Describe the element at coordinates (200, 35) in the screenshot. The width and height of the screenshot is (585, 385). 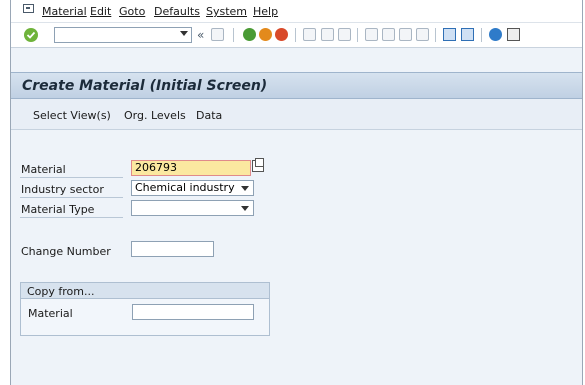
I see `collapse-icon: «` at that location.